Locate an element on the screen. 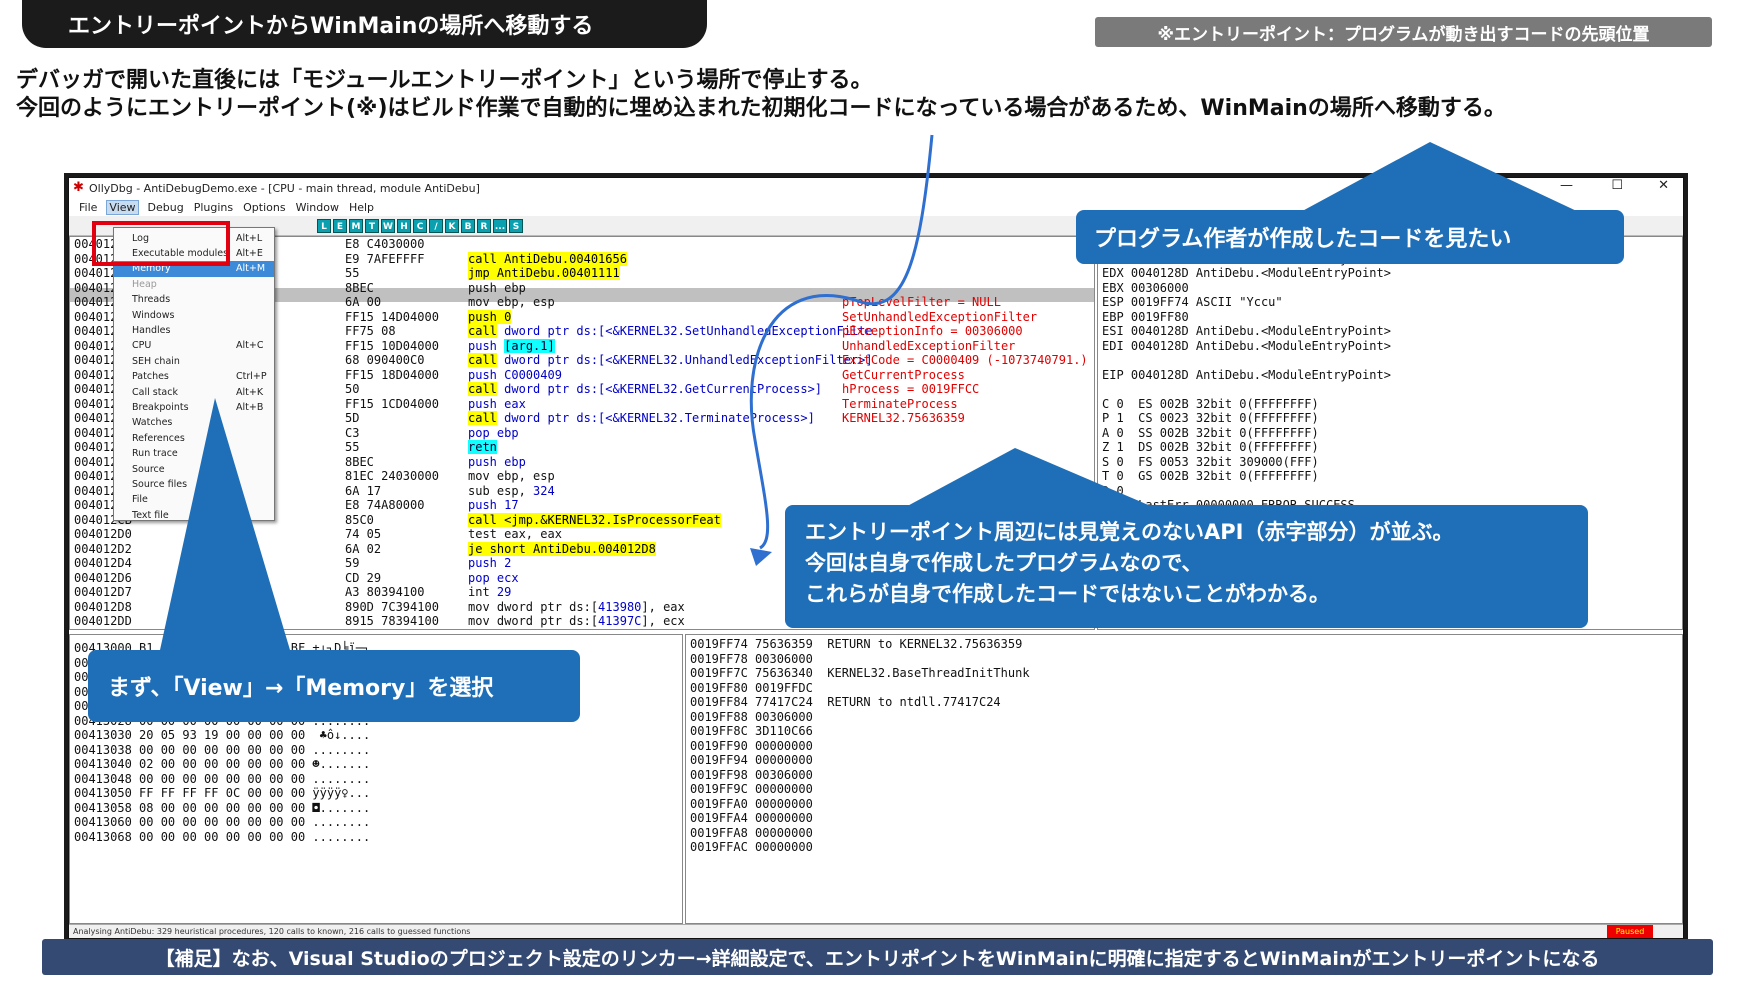 This screenshot has height=984, width=1763. view-menu-item-references: References is located at coordinates (194, 438).